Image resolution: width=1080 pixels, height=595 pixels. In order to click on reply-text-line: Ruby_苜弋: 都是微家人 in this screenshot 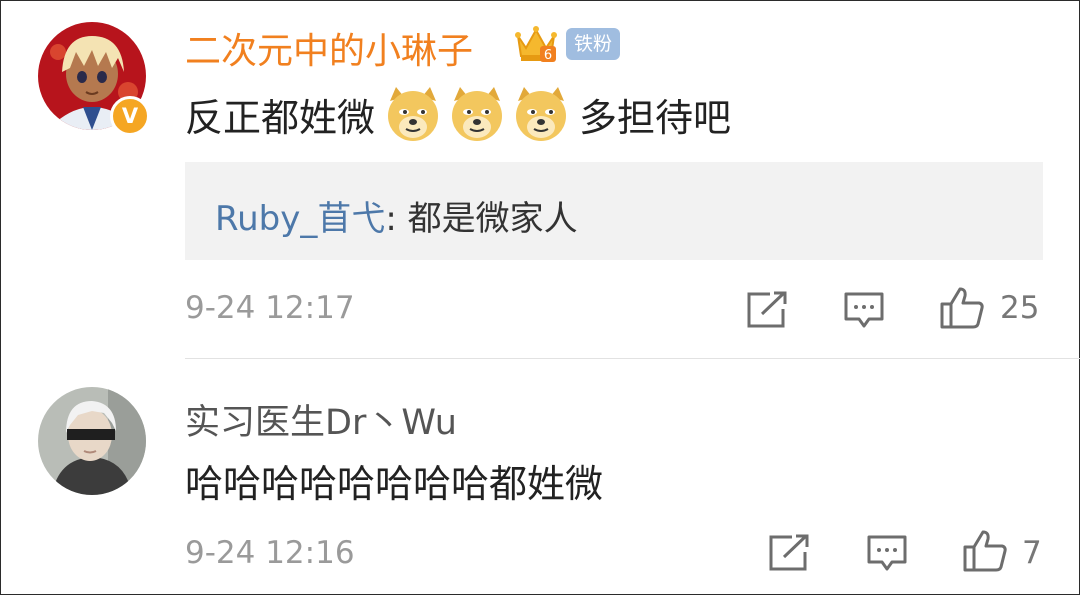, I will do `click(396, 215)`.